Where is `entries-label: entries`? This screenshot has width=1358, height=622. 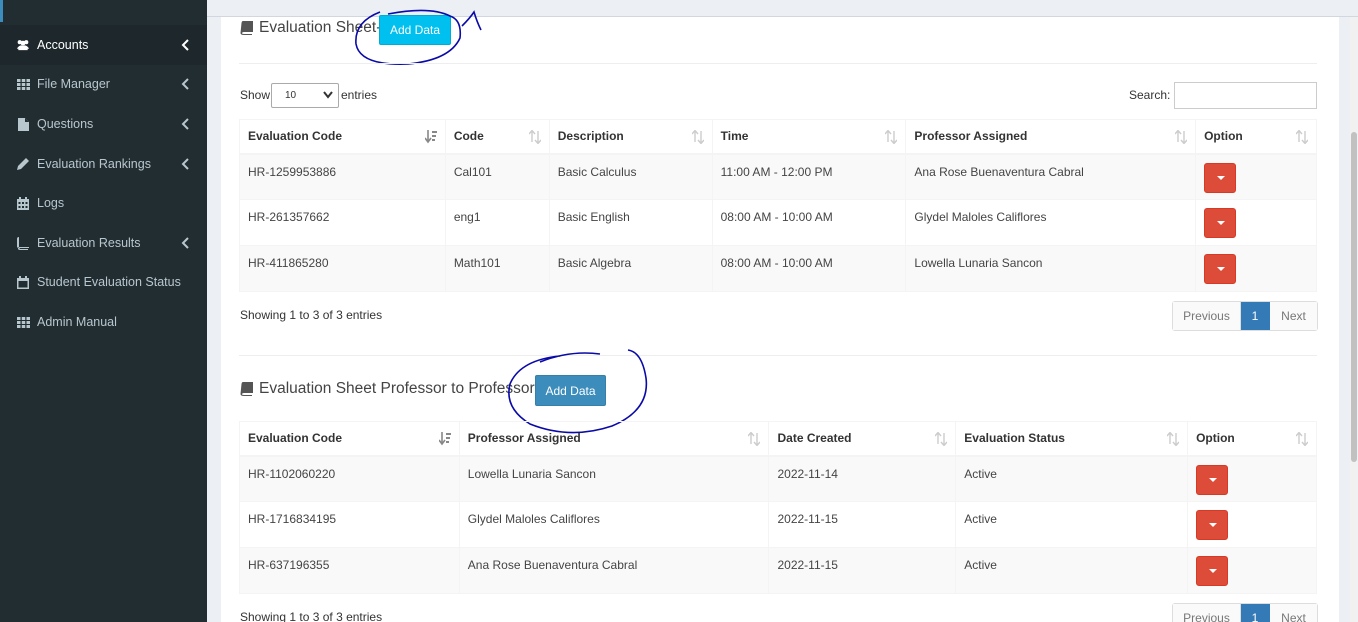
entries-label: entries is located at coordinates (359, 95).